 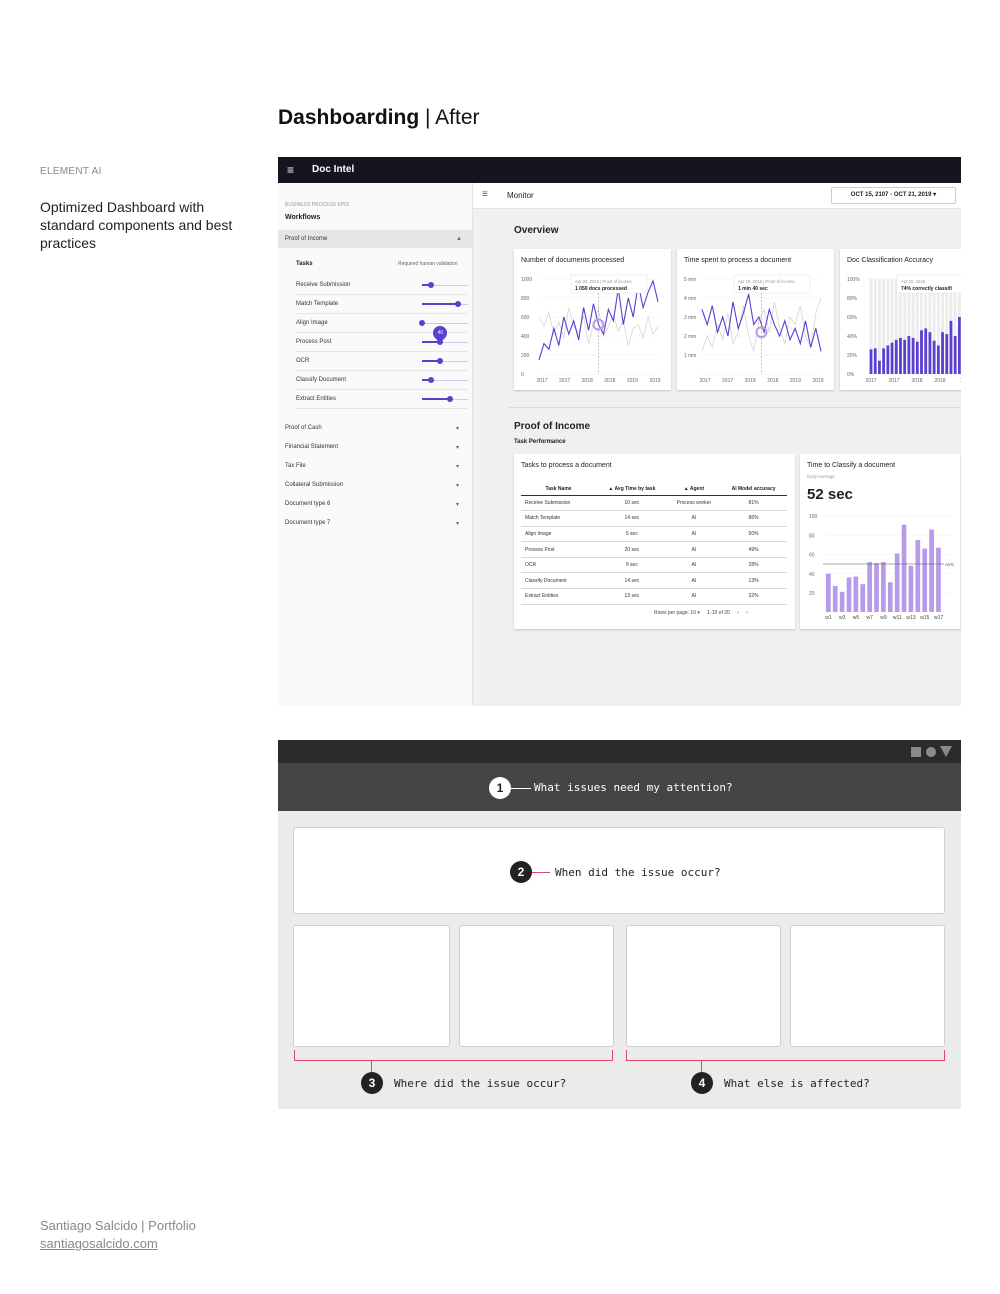 What do you see at coordinates (321, 380) in the screenshot?
I see `task-label: Classify Document` at bounding box center [321, 380].